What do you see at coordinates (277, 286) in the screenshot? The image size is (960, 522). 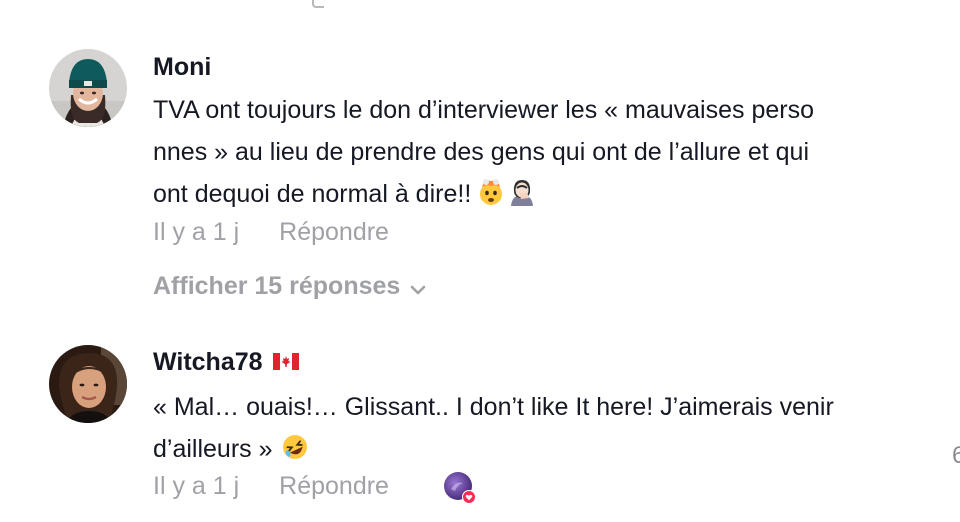 I see `view-replies-label: Afficher 15 réponses` at bounding box center [277, 286].